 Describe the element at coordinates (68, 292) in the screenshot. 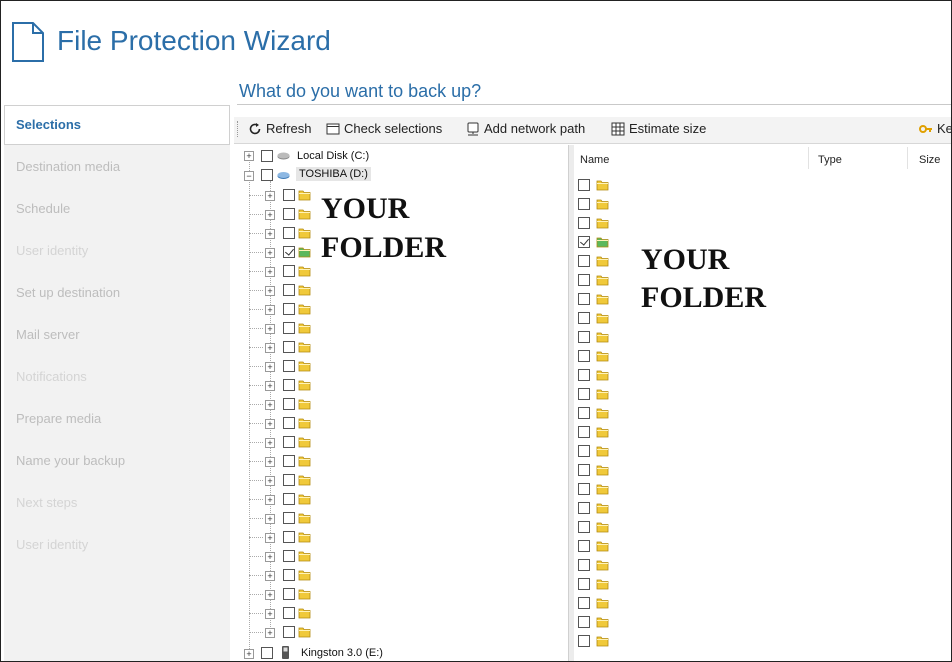

I see `step-set-up-destination: Set up destination` at that location.